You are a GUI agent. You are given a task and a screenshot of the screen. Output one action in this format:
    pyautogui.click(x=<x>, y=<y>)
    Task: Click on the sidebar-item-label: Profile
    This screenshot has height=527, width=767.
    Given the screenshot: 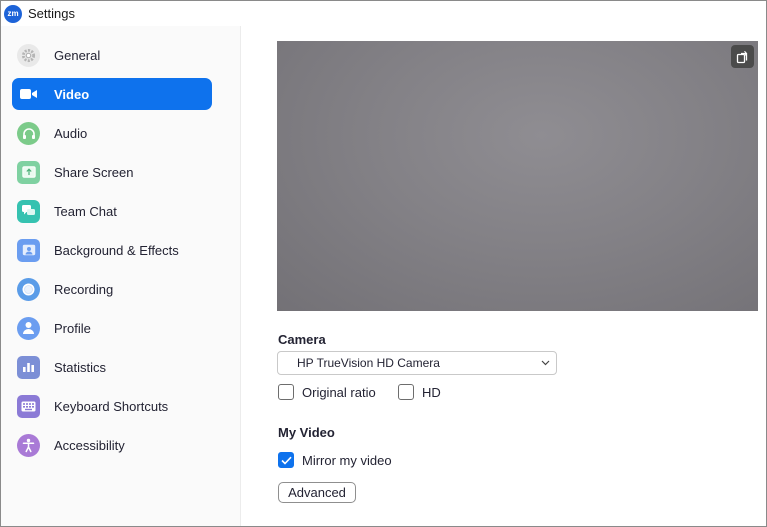 What is the action you would take?
    pyautogui.click(x=72, y=328)
    